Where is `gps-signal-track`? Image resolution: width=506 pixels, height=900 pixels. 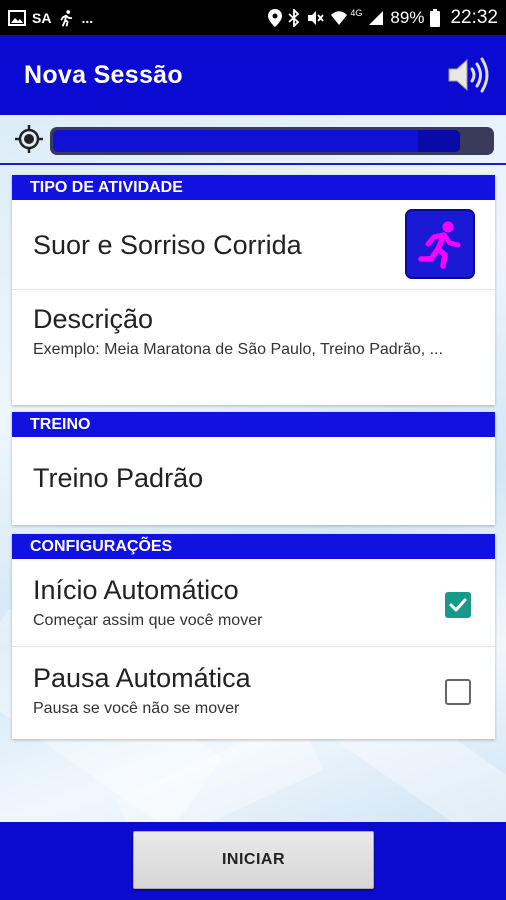 gps-signal-track is located at coordinates (272, 141).